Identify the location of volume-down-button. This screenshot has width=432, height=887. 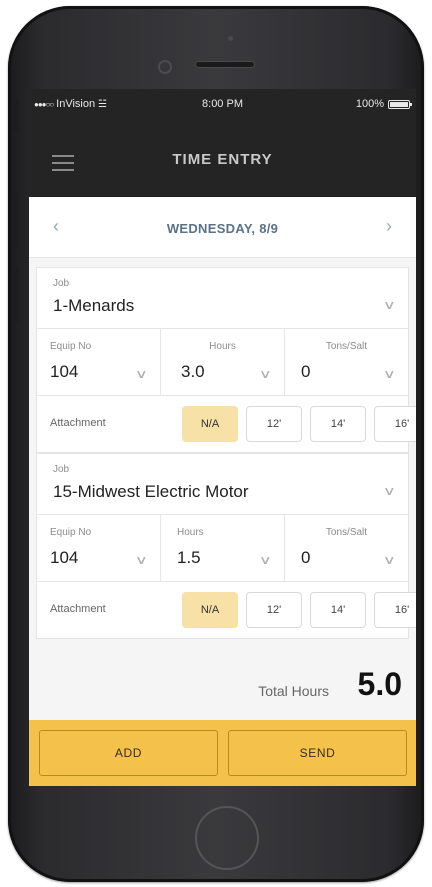
(15, 294).